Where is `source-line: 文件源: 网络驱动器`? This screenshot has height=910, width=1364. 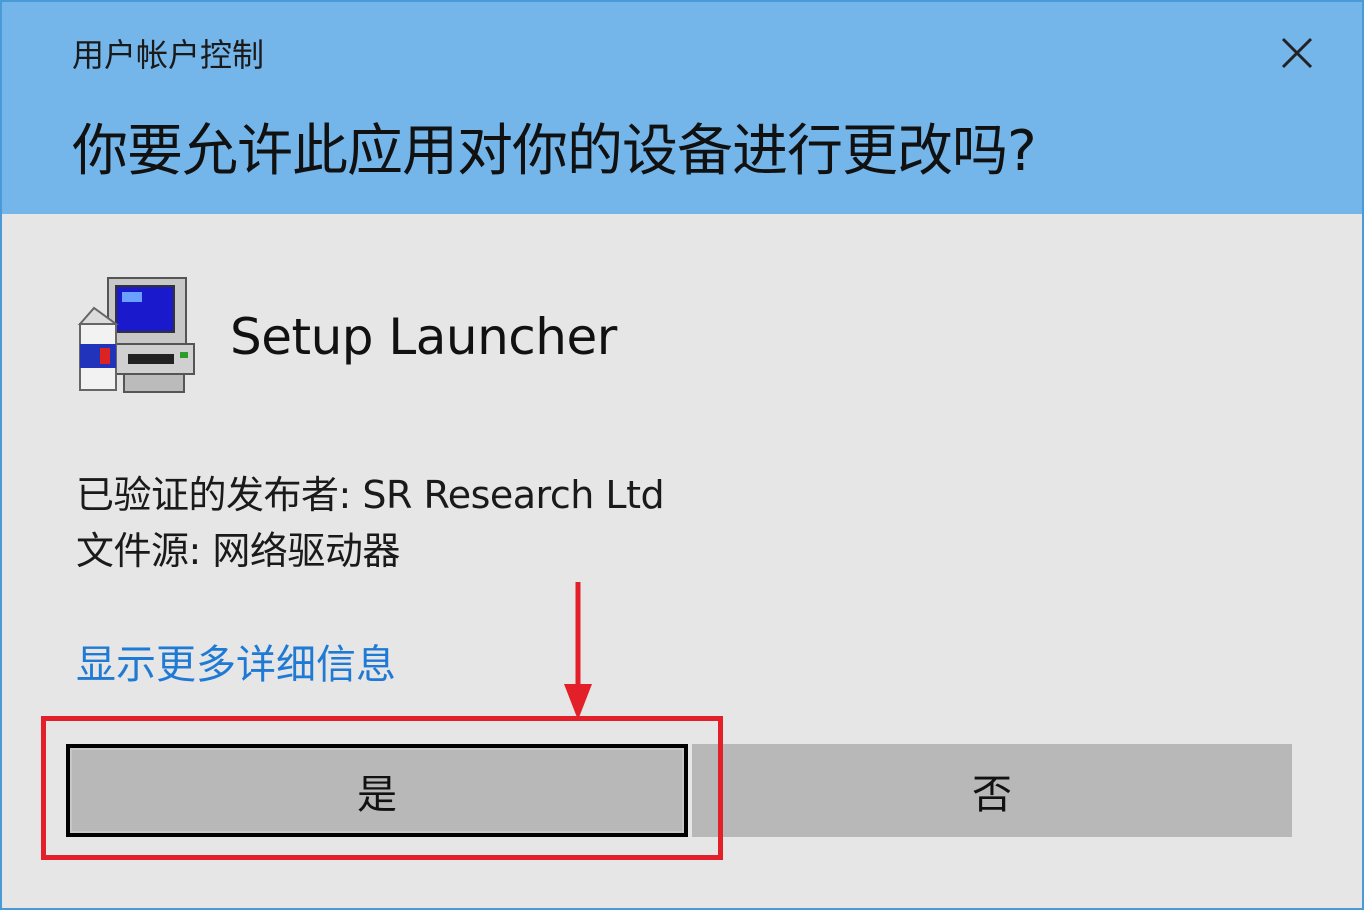 source-line: 文件源: 网络驱动器 is located at coordinates (238, 547).